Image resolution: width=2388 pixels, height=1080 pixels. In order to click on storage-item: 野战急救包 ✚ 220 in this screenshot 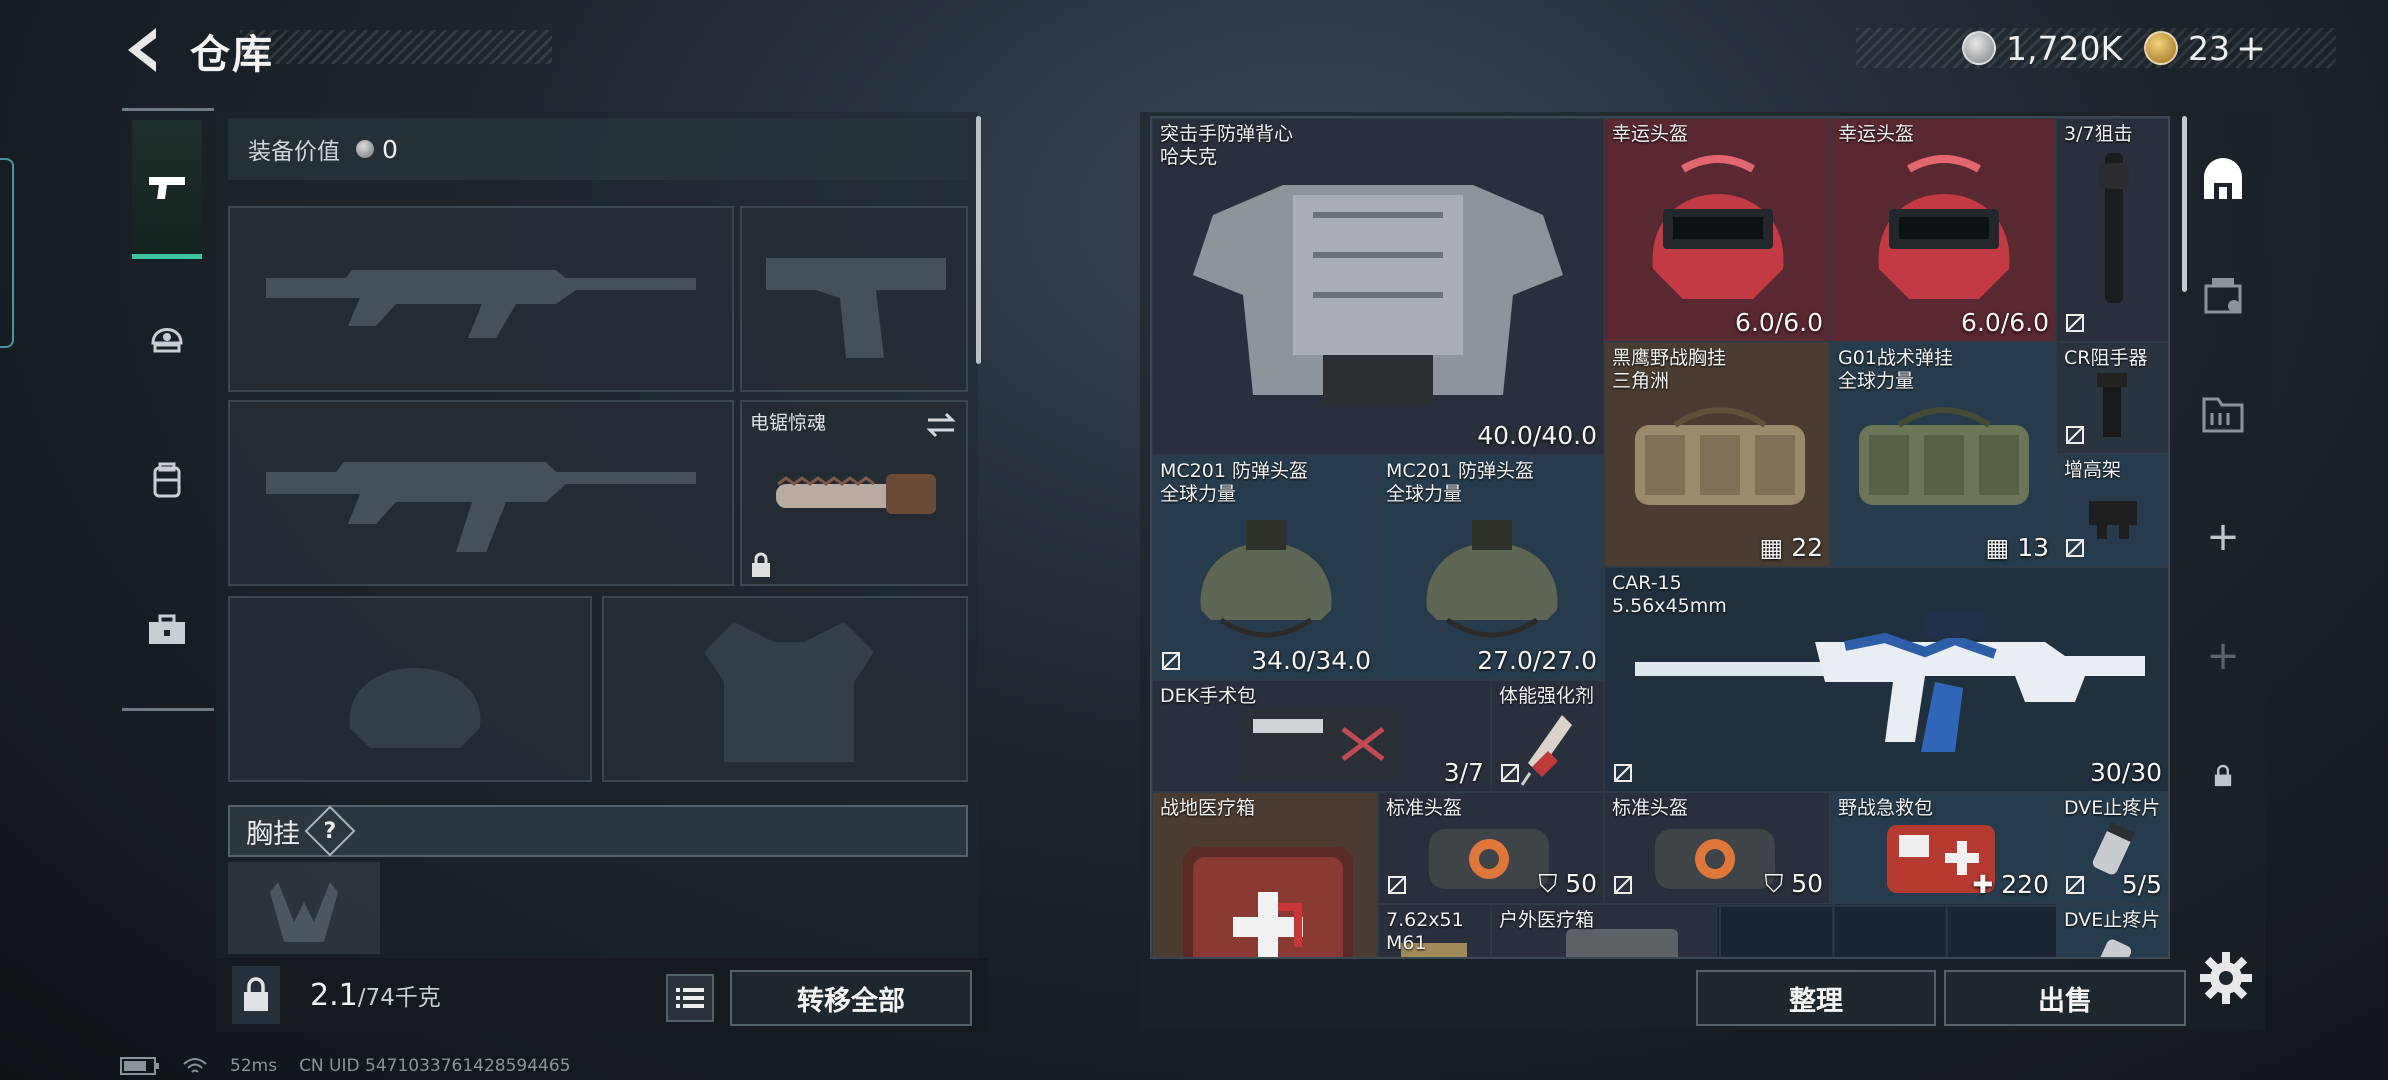, I will do `click(1943, 848)`.